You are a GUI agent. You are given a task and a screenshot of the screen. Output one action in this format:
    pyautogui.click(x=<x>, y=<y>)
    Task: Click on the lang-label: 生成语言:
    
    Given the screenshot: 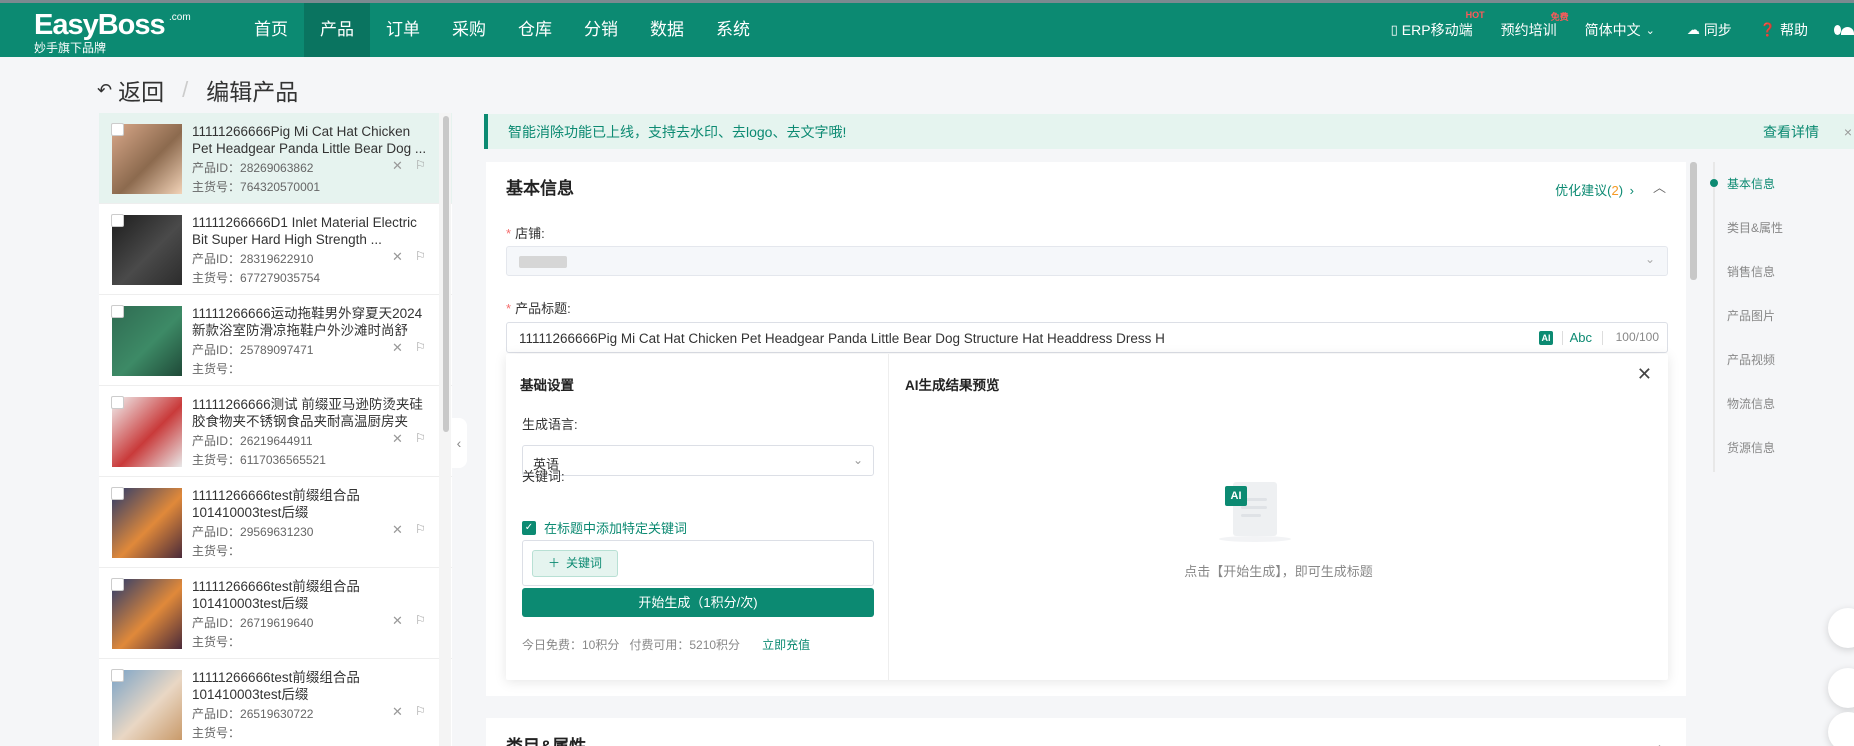 What is the action you would take?
    pyautogui.click(x=550, y=424)
    